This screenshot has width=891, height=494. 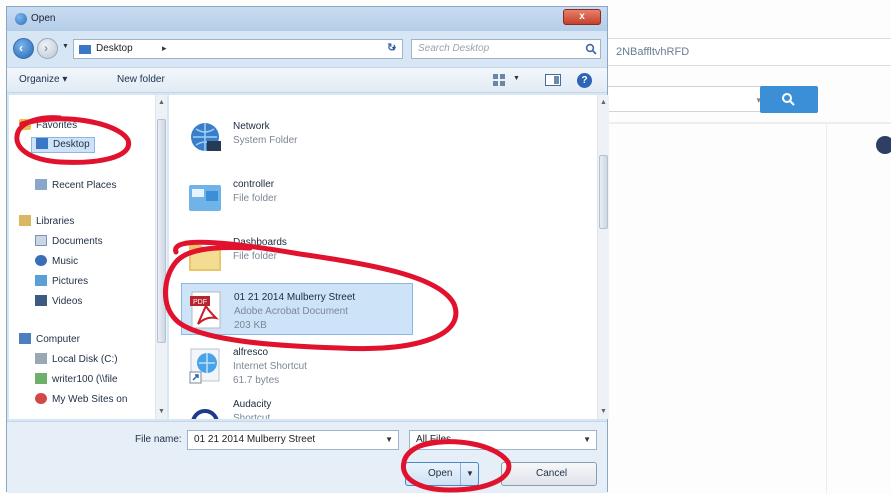 What do you see at coordinates (43, 18) in the screenshot?
I see `dialog-title: Open` at bounding box center [43, 18].